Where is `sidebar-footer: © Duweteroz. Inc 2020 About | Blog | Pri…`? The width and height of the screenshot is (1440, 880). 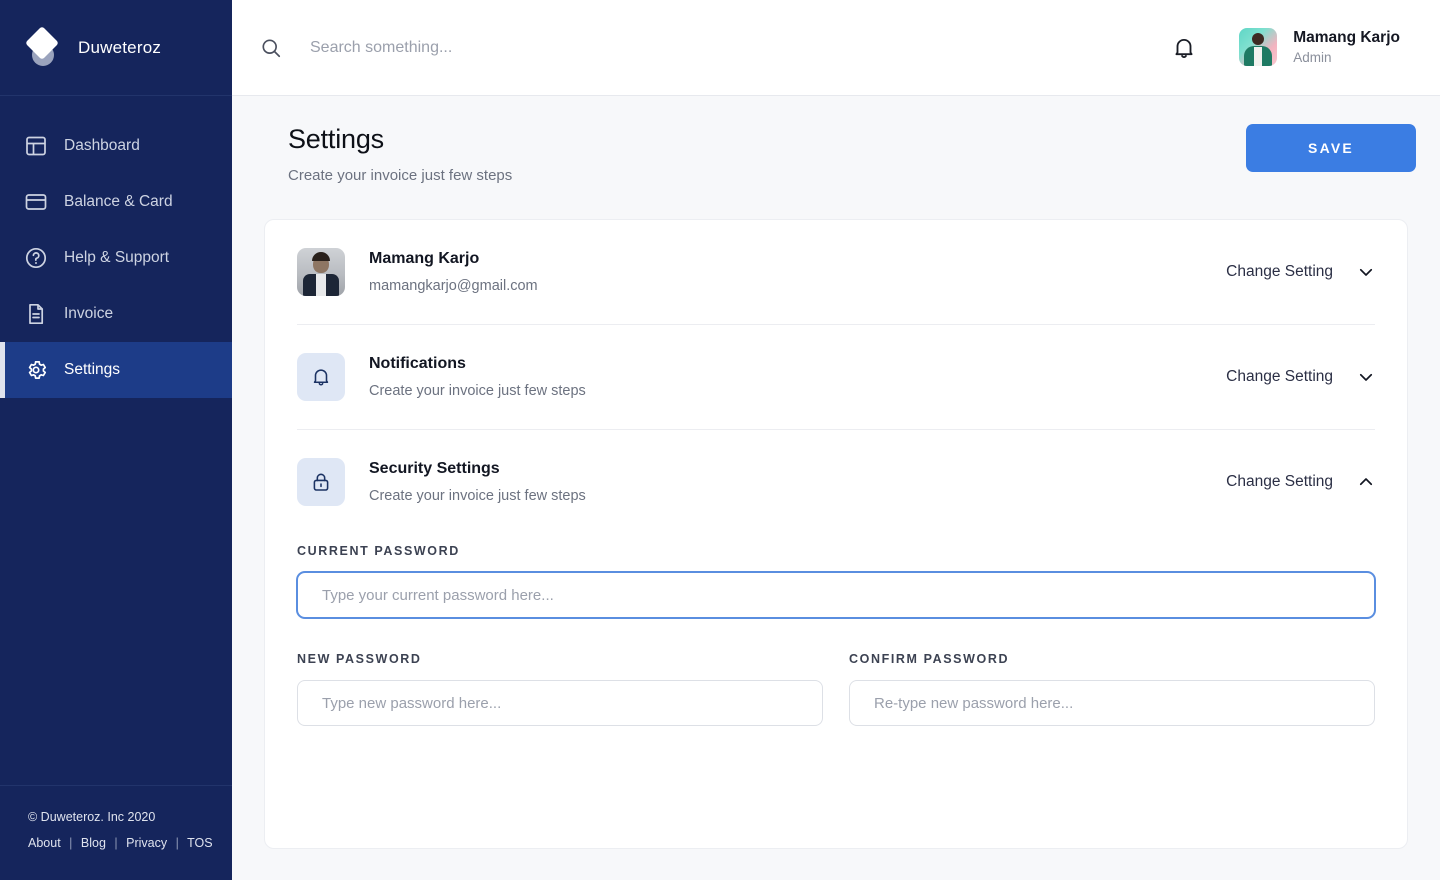 sidebar-footer: © Duweteroz. Inc 2020 About | Blog | Pri… is located at coordinates (116, 832).